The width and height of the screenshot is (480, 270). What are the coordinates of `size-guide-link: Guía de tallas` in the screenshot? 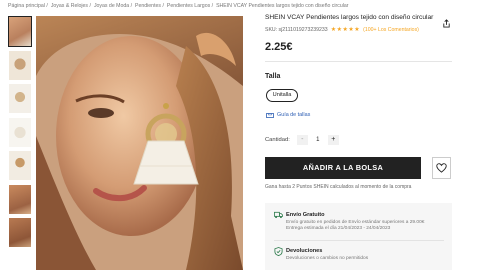 It's located at (288, 115).